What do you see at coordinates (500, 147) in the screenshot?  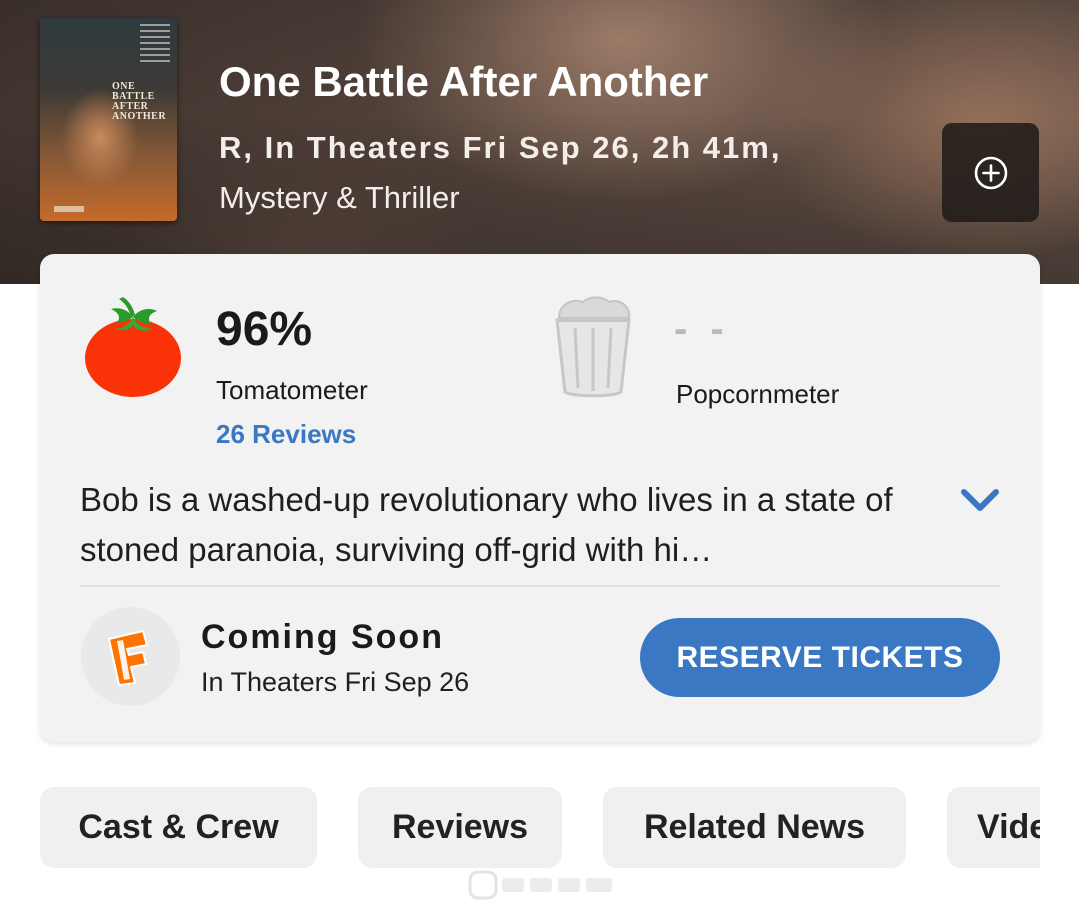 I see `movie-meta: R, In Theaters Fri Sep 26, 2h 41m,` at bounding box center [500, 147].